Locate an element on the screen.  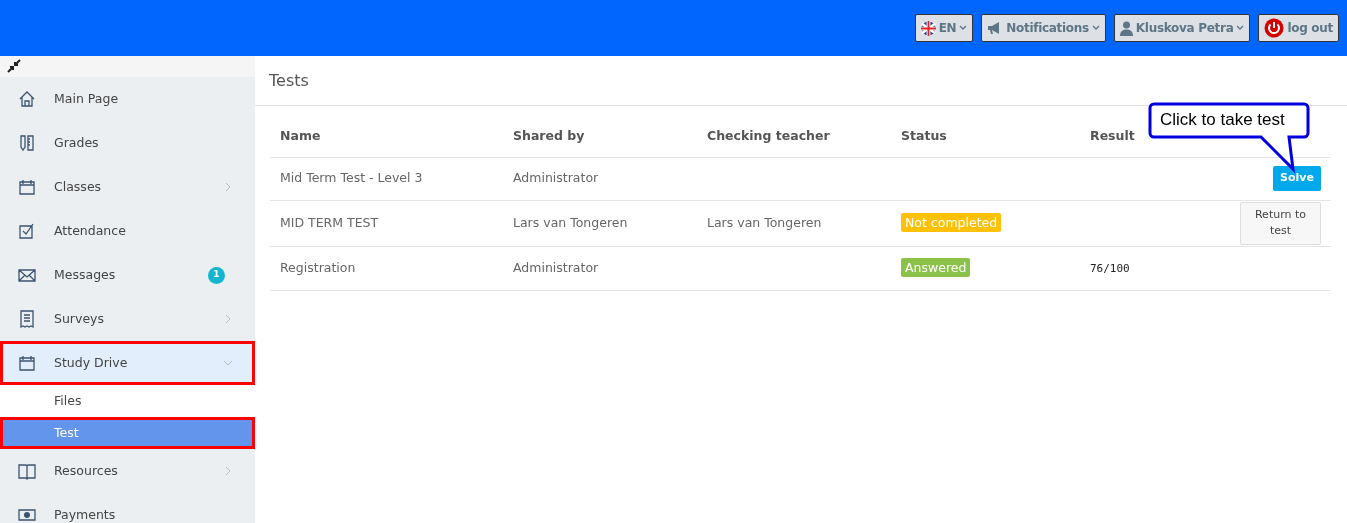
sidebar-item: Payments is located at coordinates (127, 508).